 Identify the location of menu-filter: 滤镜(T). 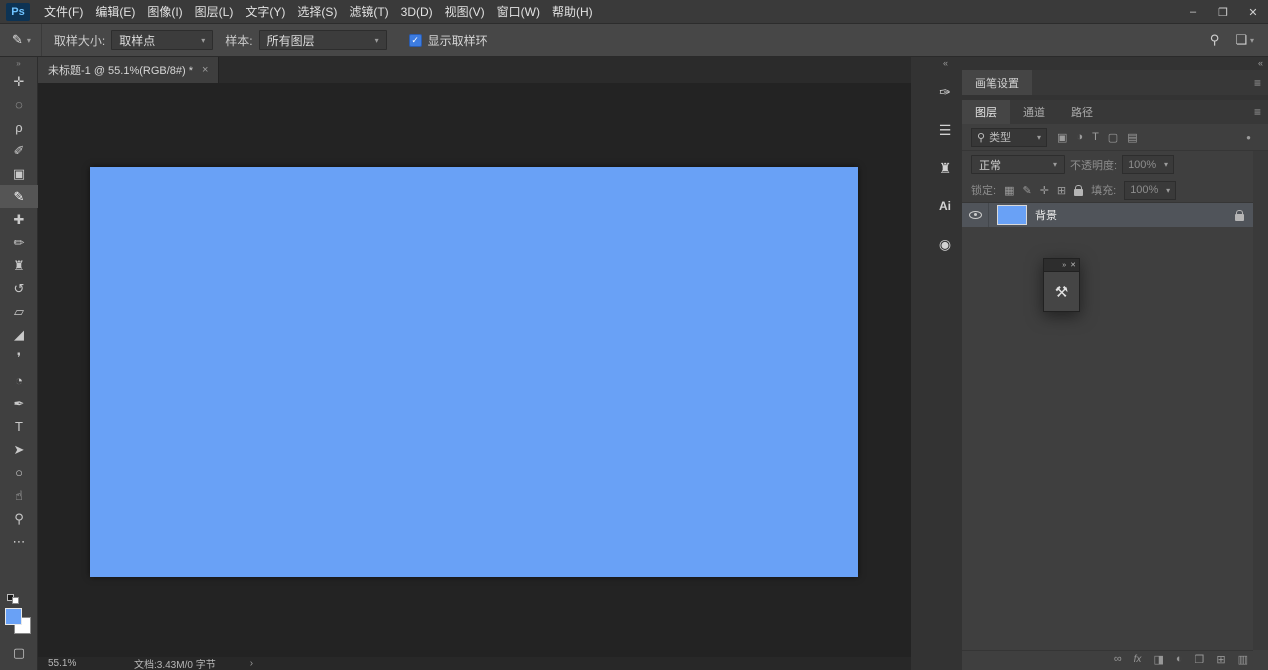
(368, 12).